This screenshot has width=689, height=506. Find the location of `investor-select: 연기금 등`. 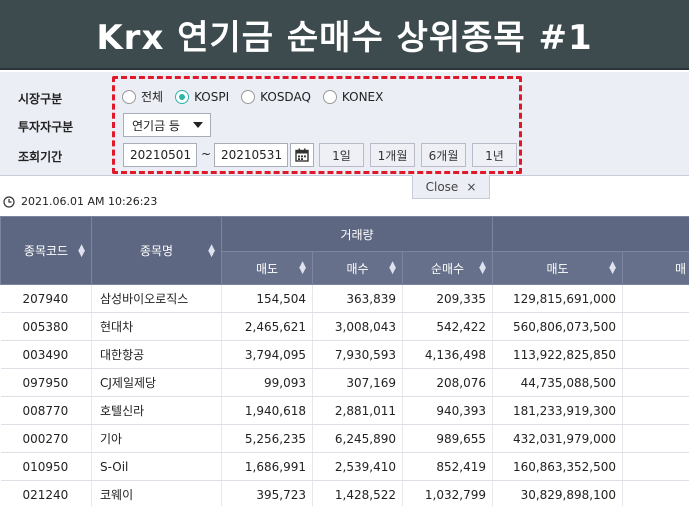

investor-select: 연기금 등 is located at coordinates (167, 125).